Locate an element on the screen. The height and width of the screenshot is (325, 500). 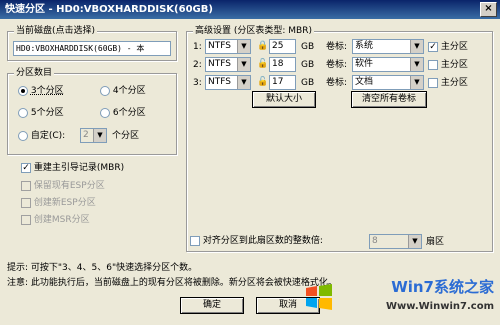
row-1-label-caption: 卷标: is located at coordinates (337, 47).